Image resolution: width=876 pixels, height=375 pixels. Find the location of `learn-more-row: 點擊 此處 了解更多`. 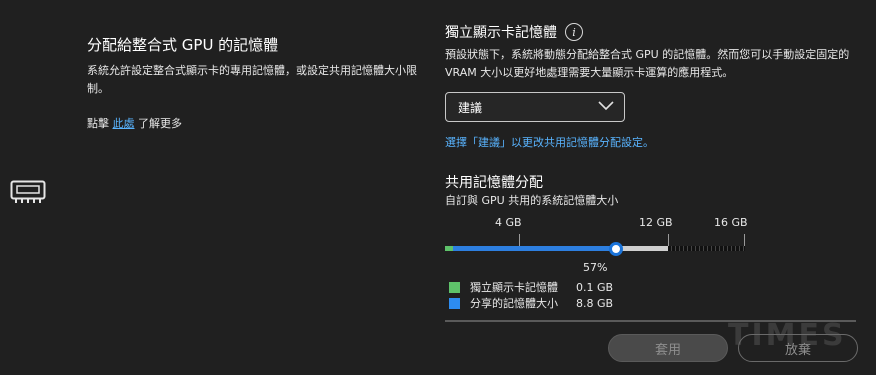

learn-more-row: 點擊 此處 了解更多 is located at coordinates (134, 123).